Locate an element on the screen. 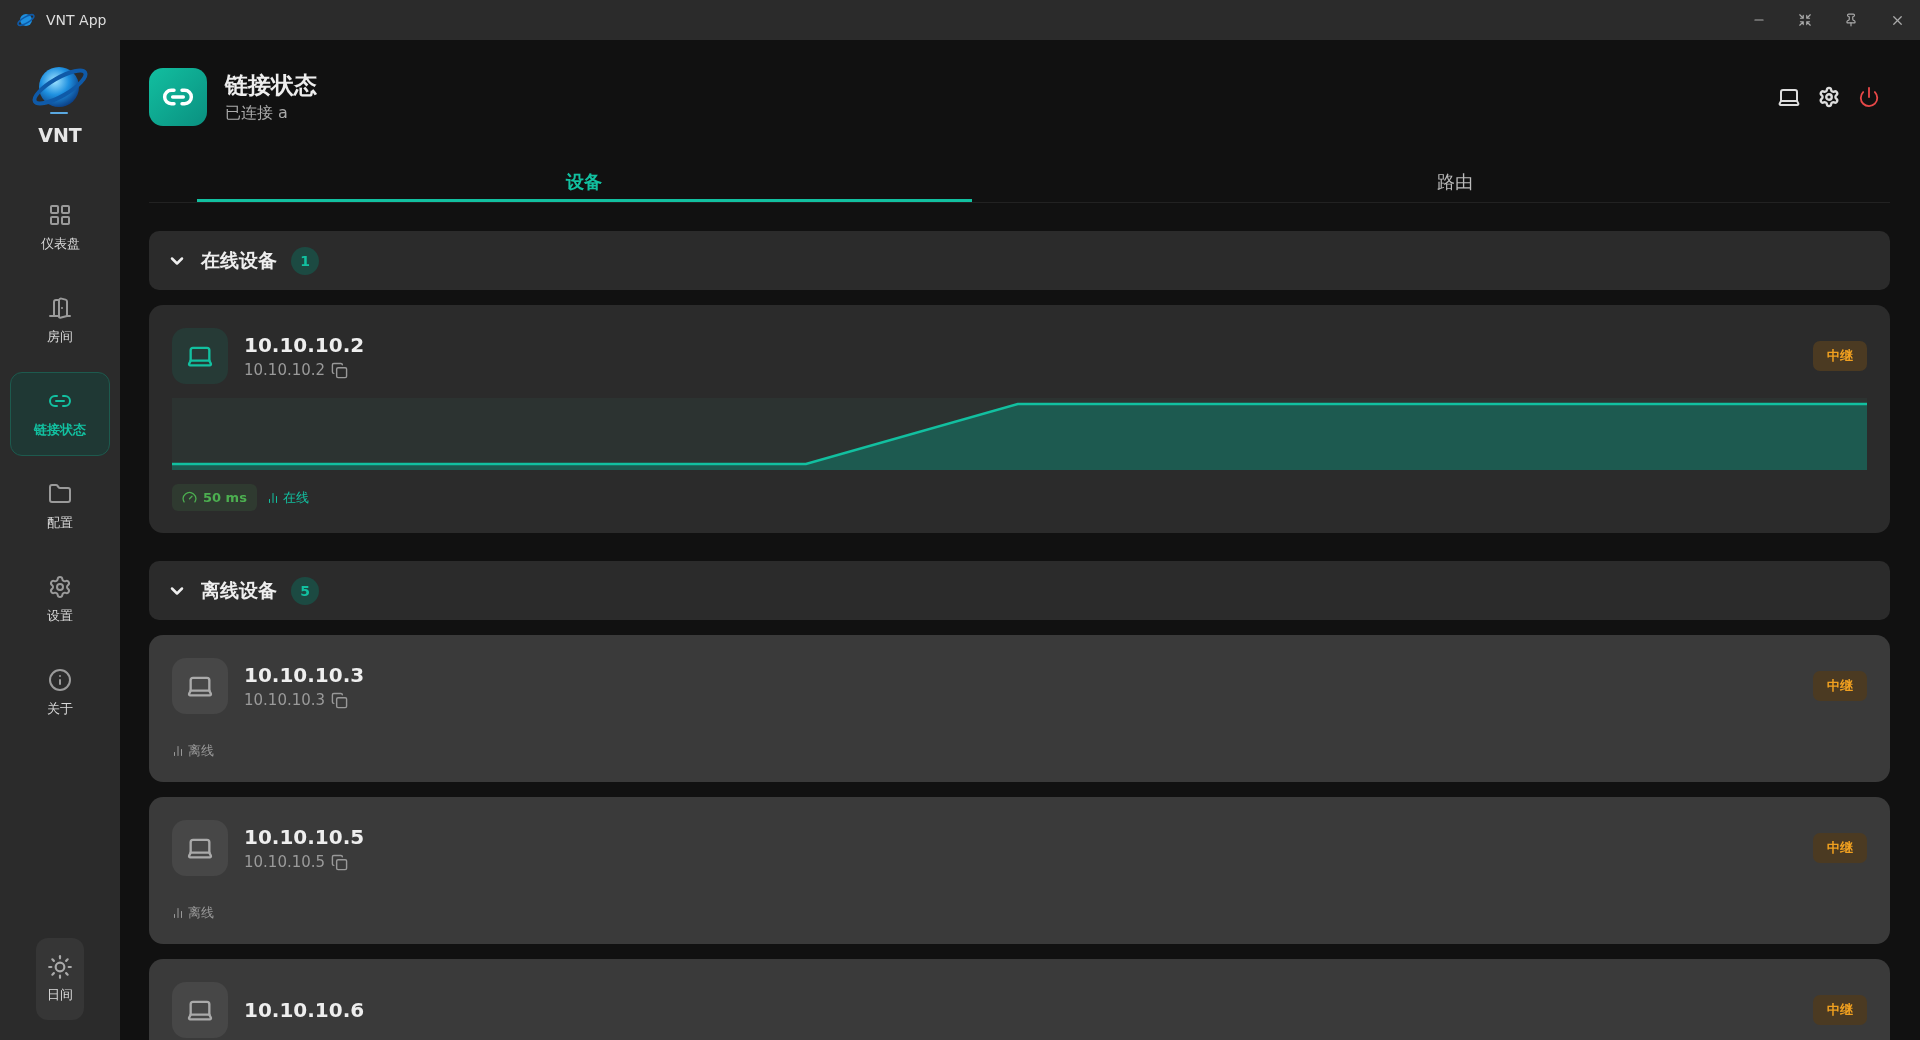 Image resolution: width=1920 pixels, height=1040 pixels. page-subtitle: 已连接 a is located at coordinates (257, 113).